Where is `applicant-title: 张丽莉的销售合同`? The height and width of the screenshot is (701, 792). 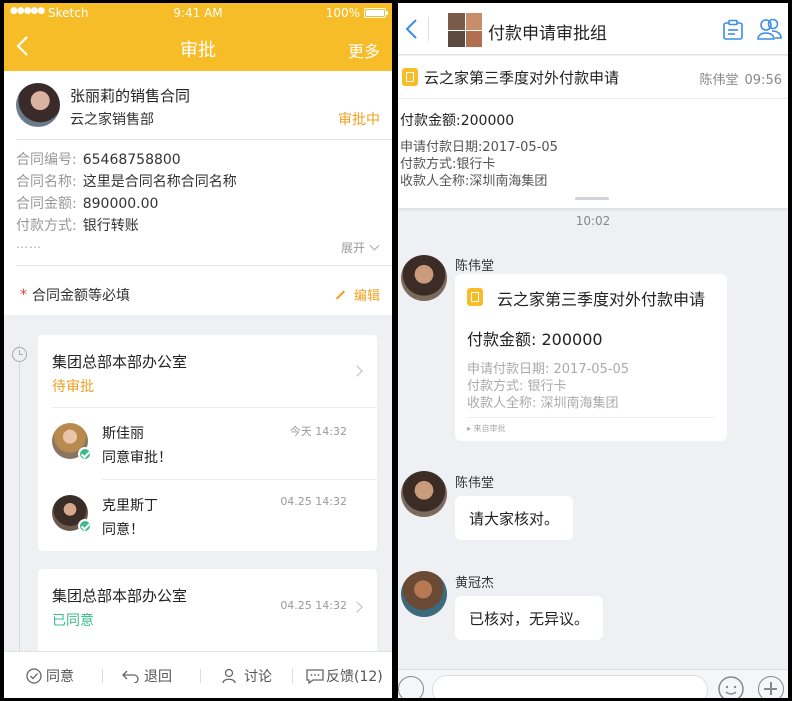
applicant-title: 张丽莉的销售合同 is located at coordinates (130, 96).